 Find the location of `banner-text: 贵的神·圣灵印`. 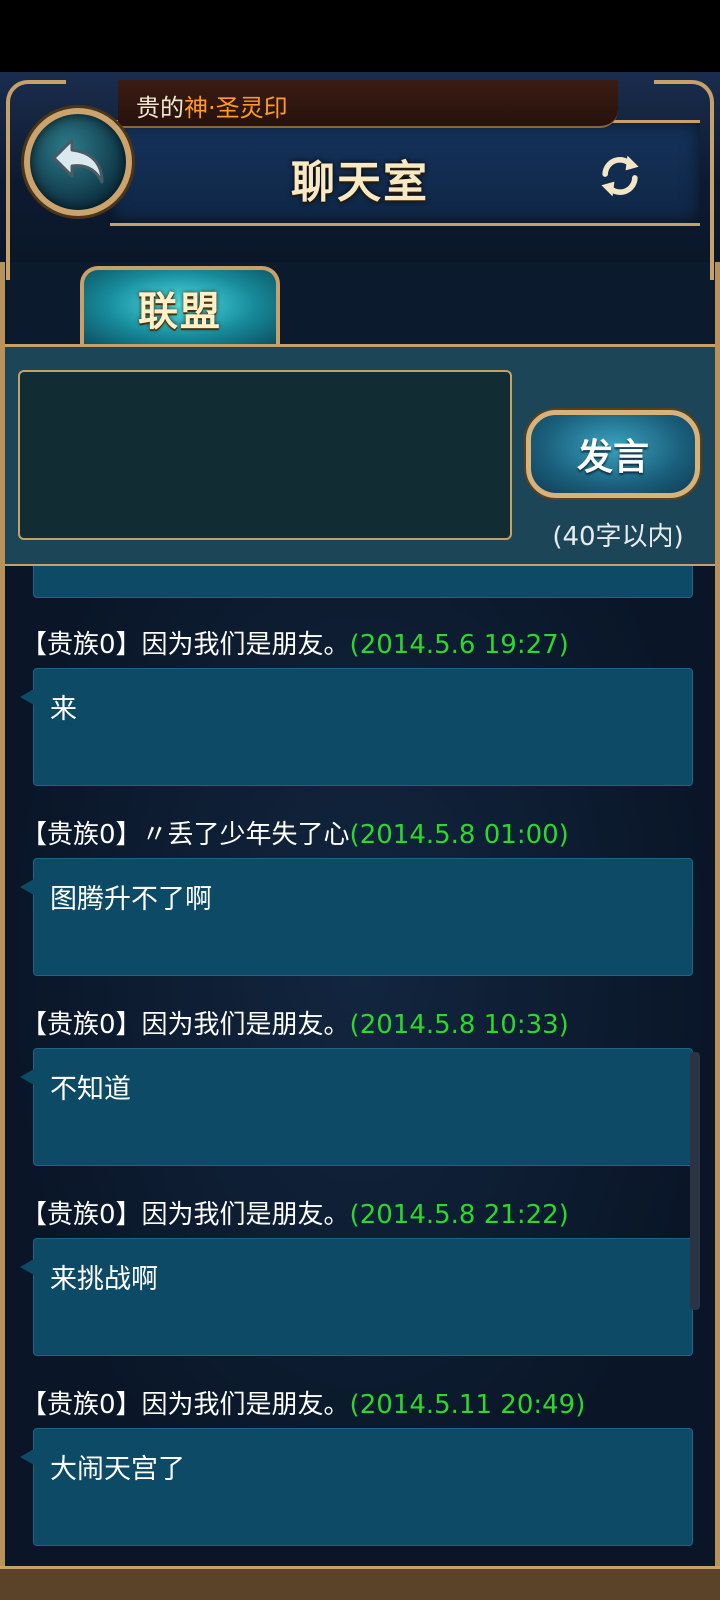

banner-text: 贵的神·圣灵印 is located at coordinates (212, 105).